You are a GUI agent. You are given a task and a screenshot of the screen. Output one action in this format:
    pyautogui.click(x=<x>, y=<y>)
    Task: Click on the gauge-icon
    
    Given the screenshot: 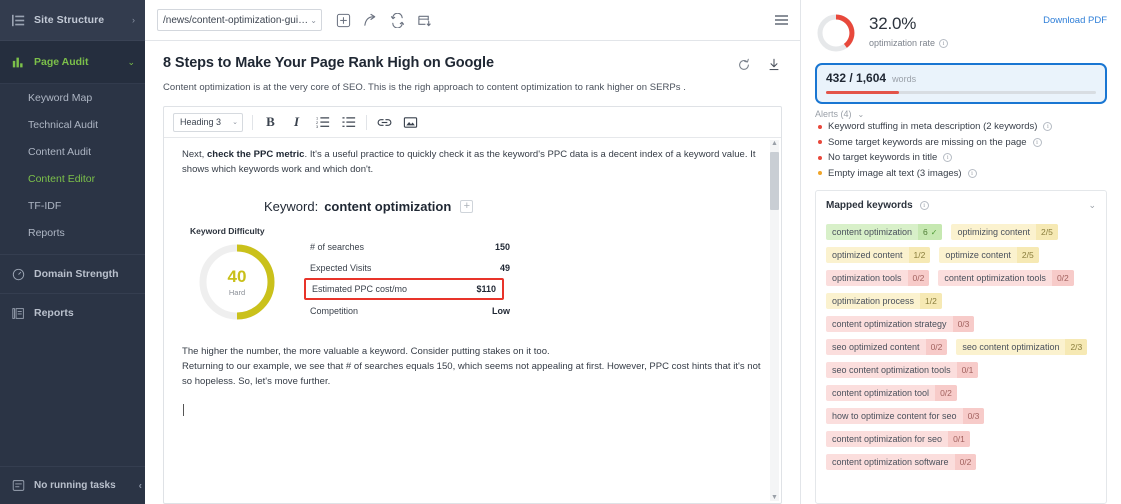 What is the action you would take?
    pyautogui.click(x=18, y=274)
    